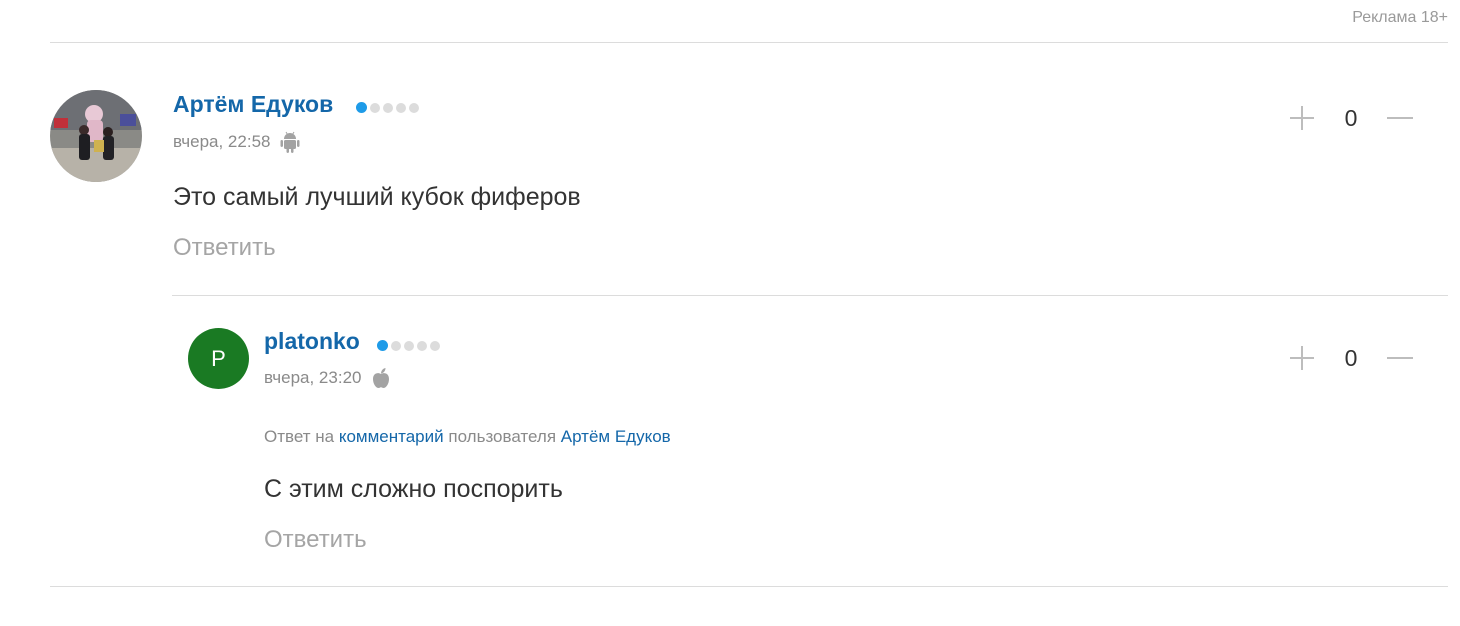 Image resolution: width=1460 pixels, height=626 pixels. Describe the element at coordinates (413, 489) in the screenshot. I see `reply-text: С этим сложно поспорить` at that location.